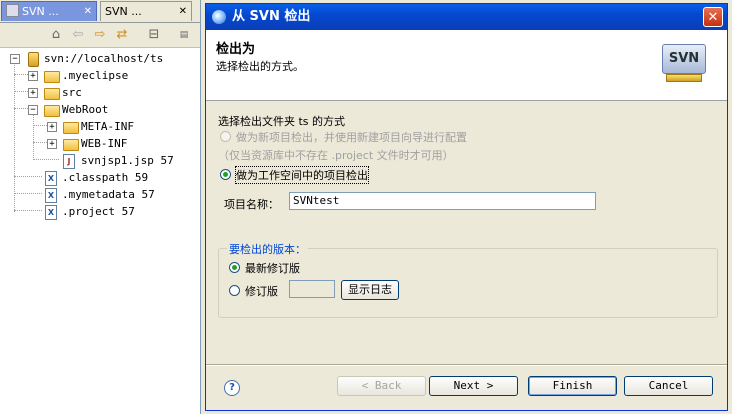 Image resolution: width=732 pixels, height=414 pixels. I want to click on option-new-project-label: 做为新项目检出，并使用新建项目向导进行配置, so click(351, 137).